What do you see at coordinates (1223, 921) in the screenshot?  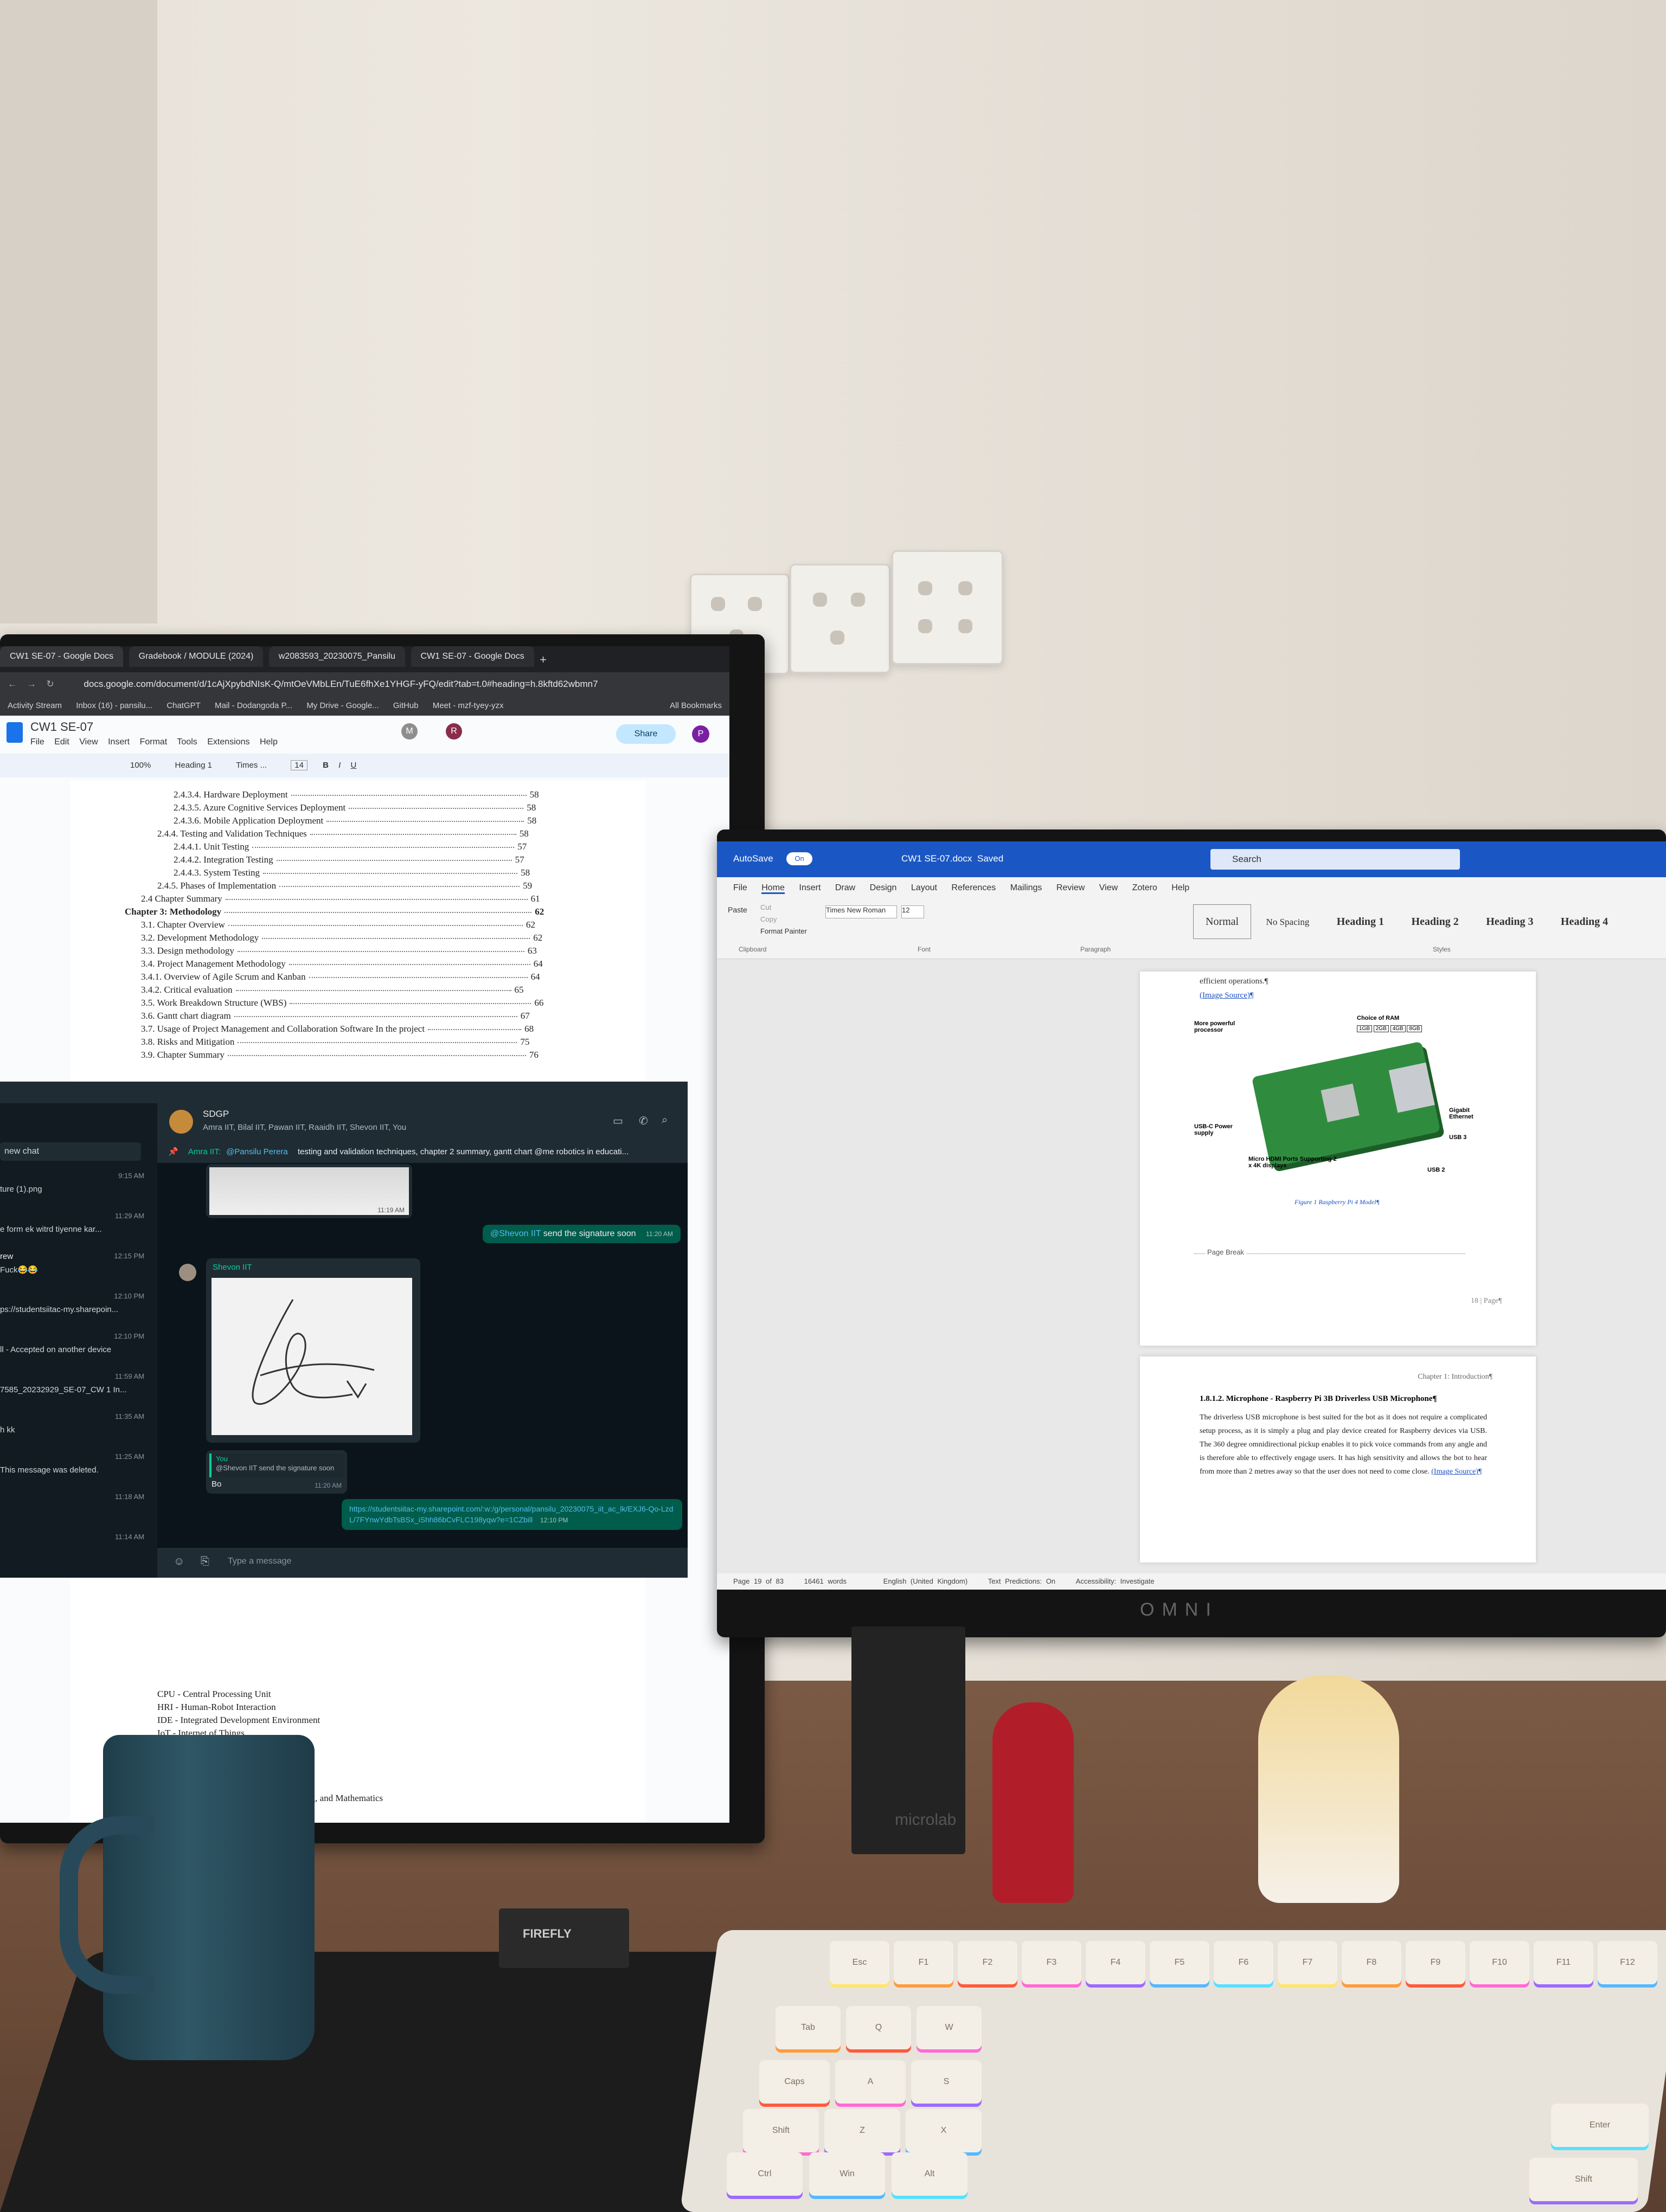 I see `style-normal: Normal` at bounding box center [1223, 921].